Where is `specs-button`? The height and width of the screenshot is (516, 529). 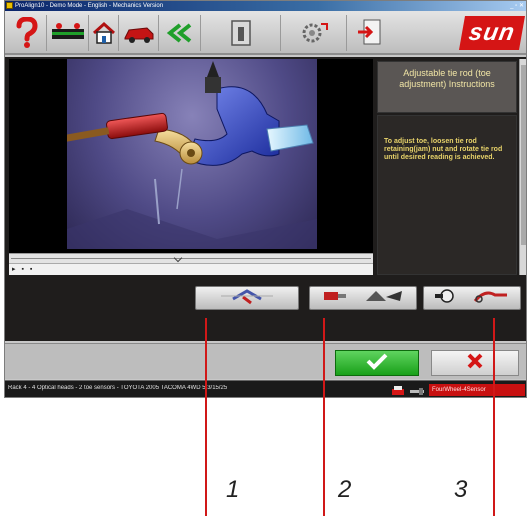 specs-button is located at coordinates (68, 33).